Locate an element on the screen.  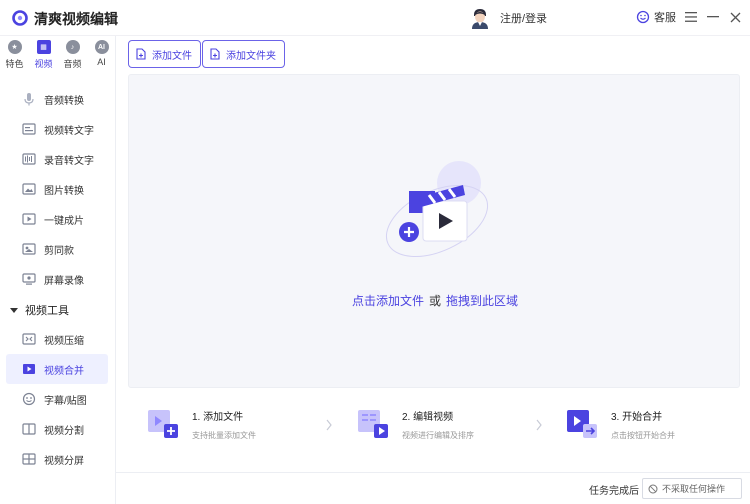
sidebar-item-subtitle-sticker: 字幕/贴图 is located at coordinates (57, 399).